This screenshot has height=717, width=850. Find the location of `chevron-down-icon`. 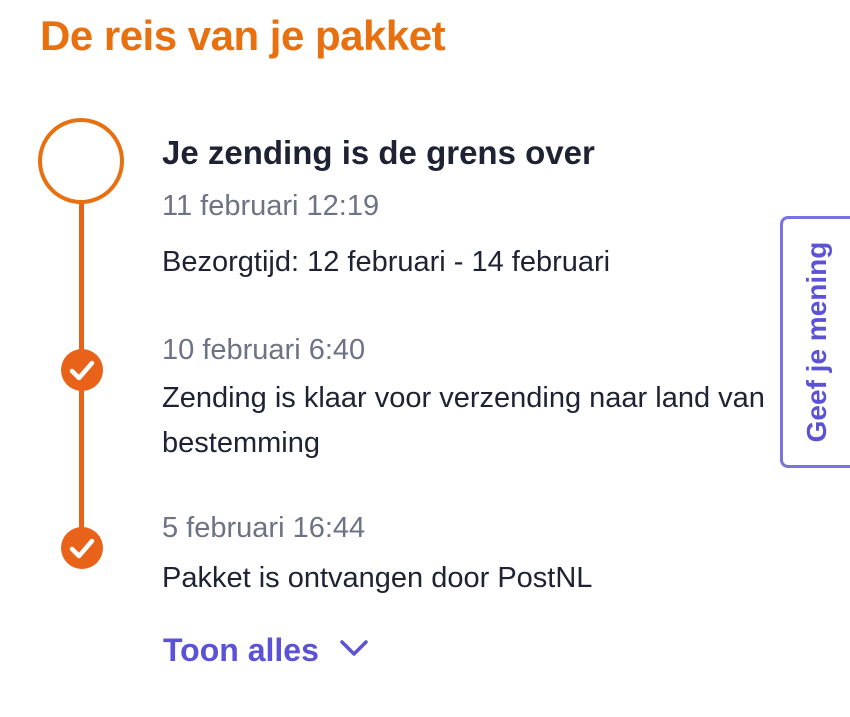

chevron-down-icon is located at coordinates (354, 650).